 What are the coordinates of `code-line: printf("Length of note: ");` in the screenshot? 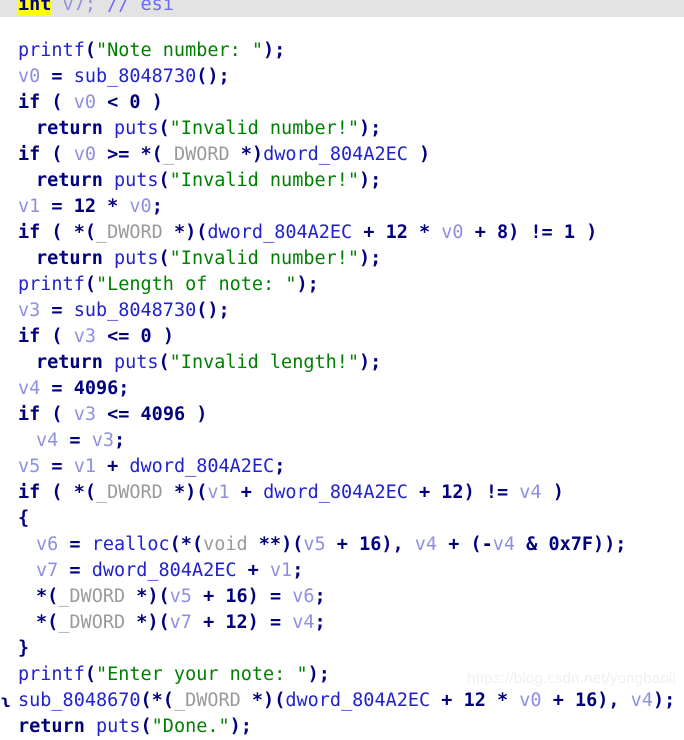 It's located at (342, 285).